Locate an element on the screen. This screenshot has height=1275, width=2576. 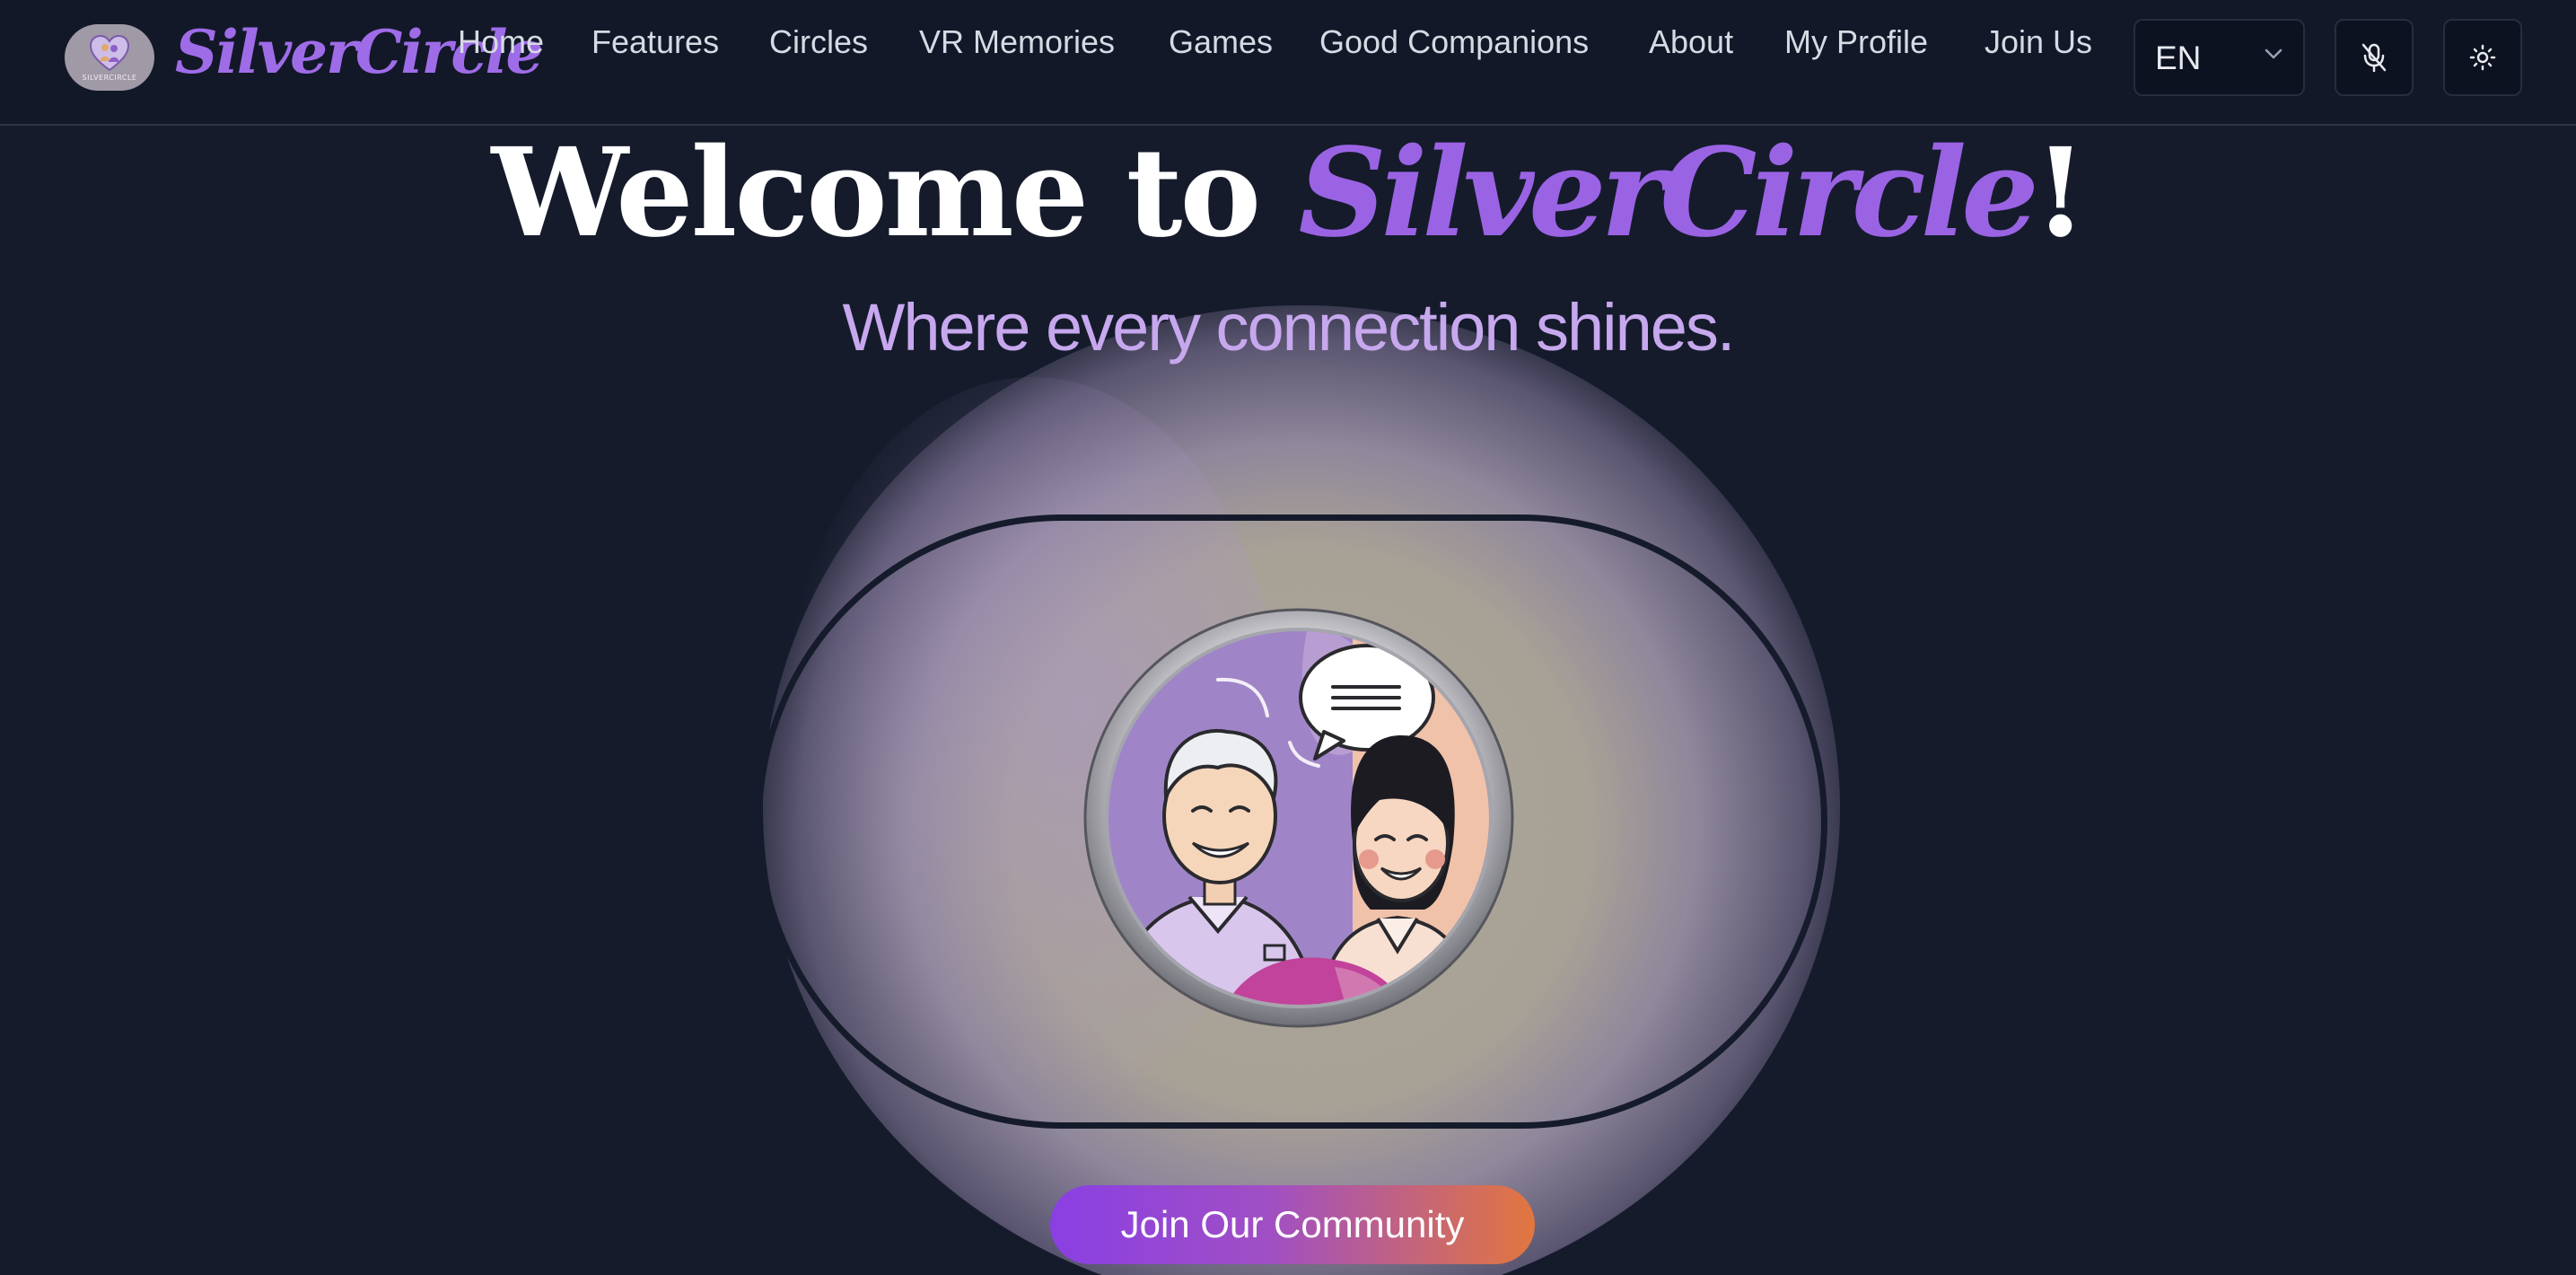
heart-people-logo-icon is located at coordinates (109, 53).